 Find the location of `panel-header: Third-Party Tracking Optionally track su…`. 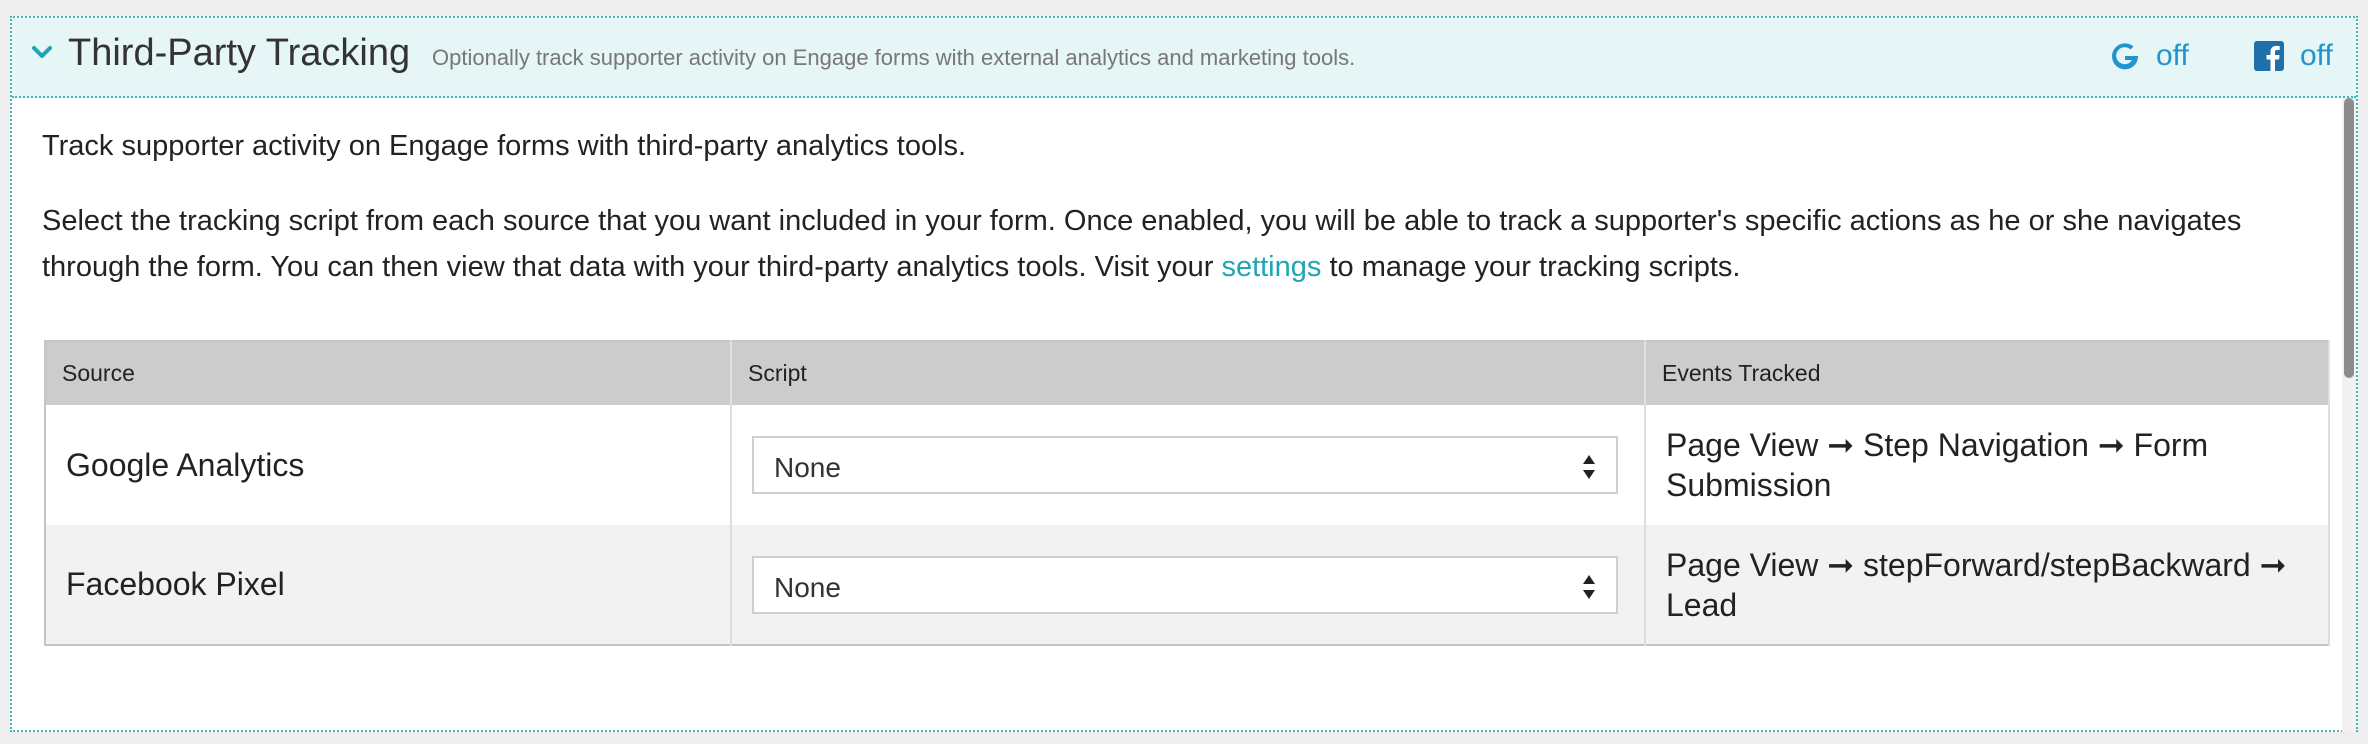

panel-header: Third-Party Tracking Optionally track su… is located at coordinates (1184, 58).